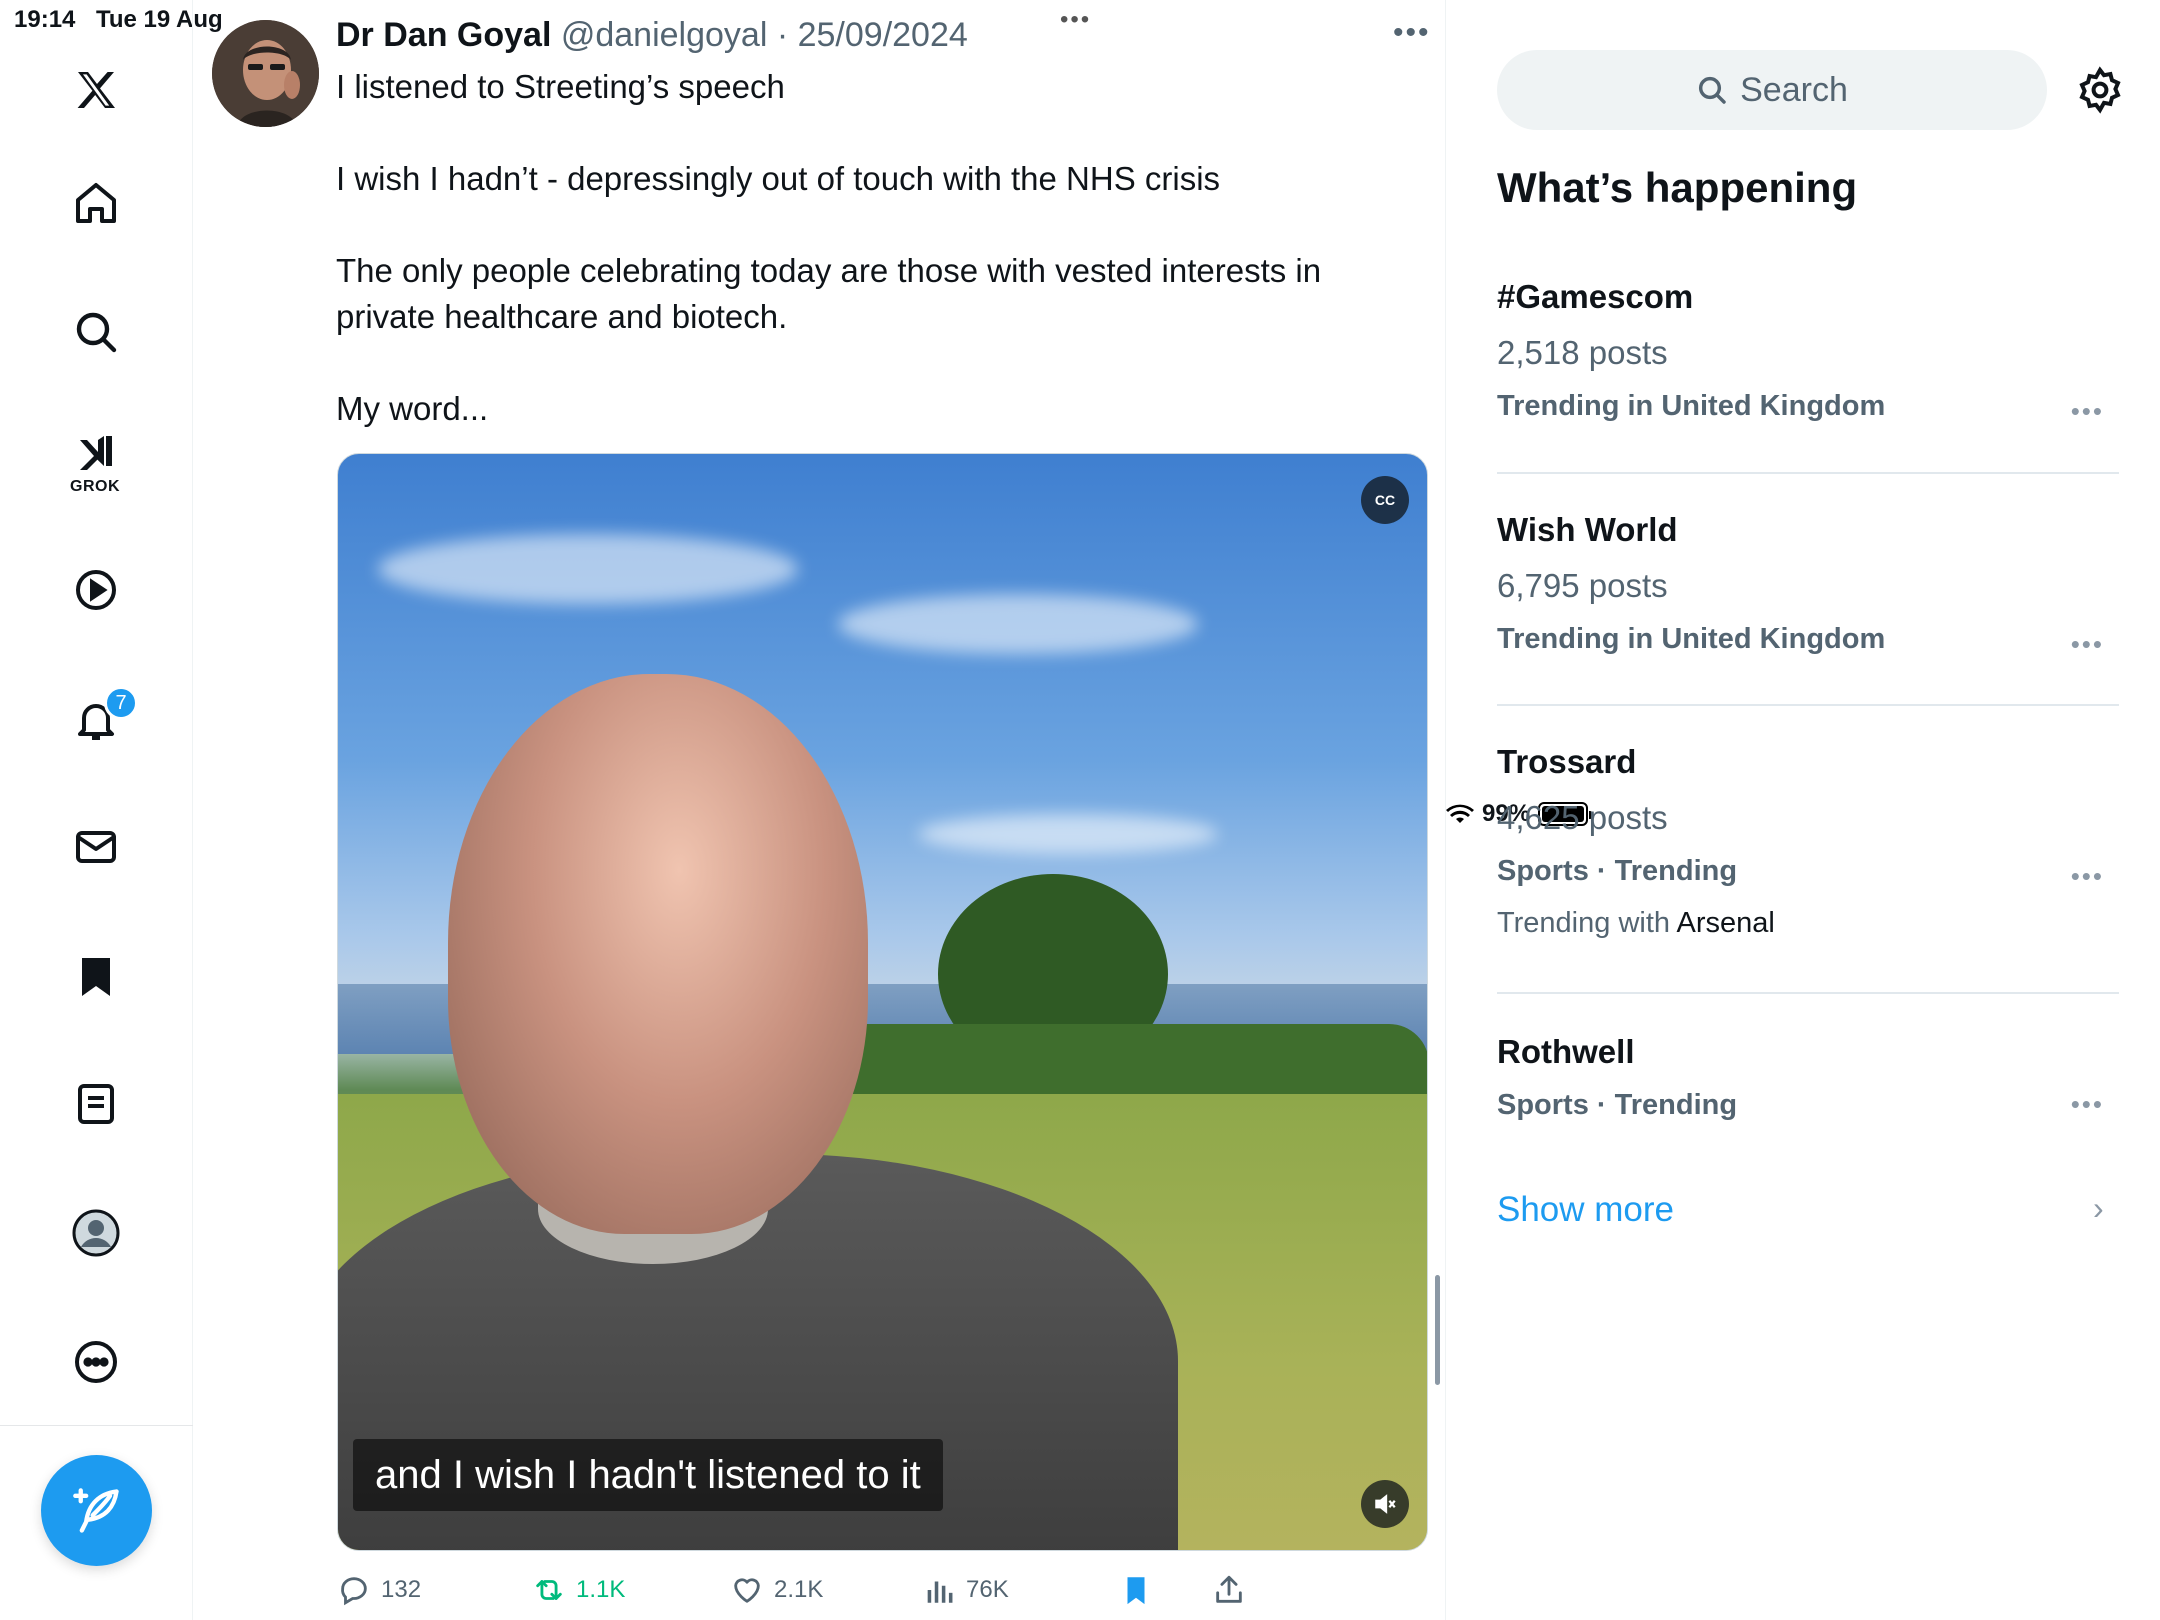 The width and height of the screenshot is (2160, 1620). Describe the element at coordinates (664, 35) in the screenshot. I see `author-handle: @danielgoyal` at that location.